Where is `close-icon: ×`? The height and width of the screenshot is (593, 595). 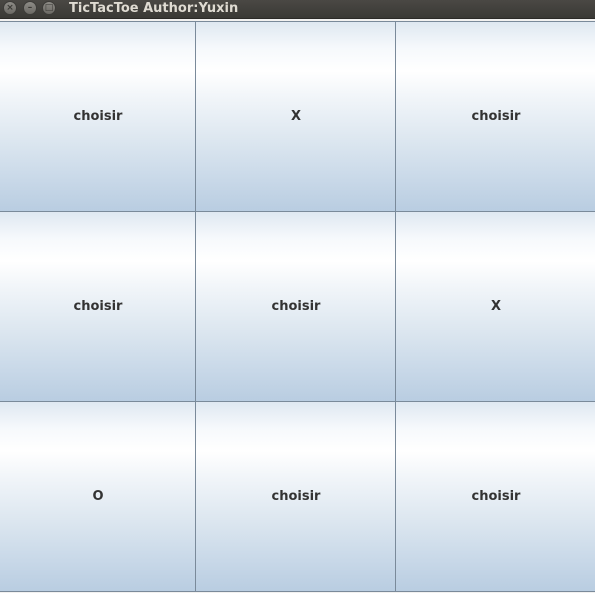
close-icon: × is located at coordinates (10, 8).